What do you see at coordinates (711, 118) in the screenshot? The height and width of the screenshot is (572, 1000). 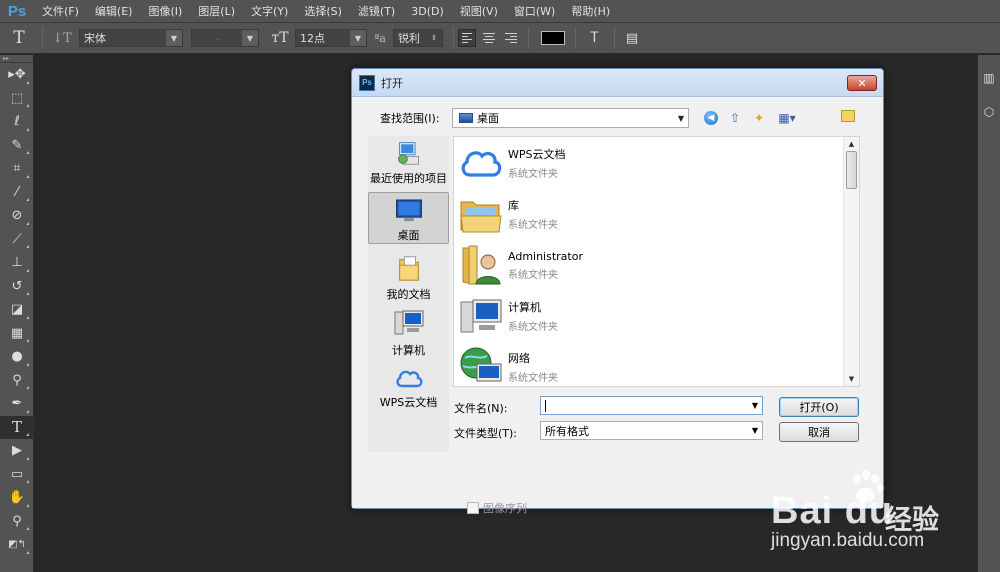 I see `back-button: ◀` at bounding box center [711, 118].